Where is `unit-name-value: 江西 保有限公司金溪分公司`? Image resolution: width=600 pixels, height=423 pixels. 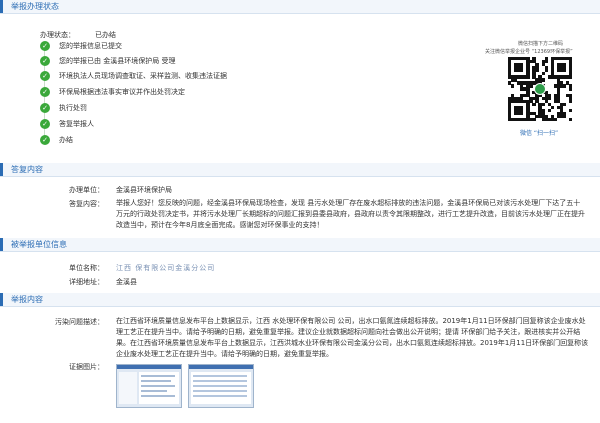
unit-name-value: 江西 保有限公司金溪分公司 is located at coordinates (166, 268).